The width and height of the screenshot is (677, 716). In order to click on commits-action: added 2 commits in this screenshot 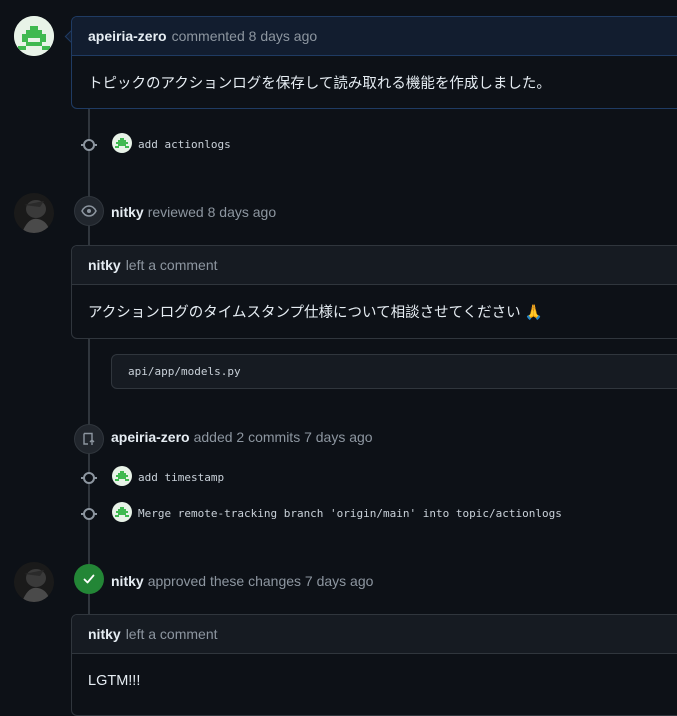, I will do `click(247, 437)`.